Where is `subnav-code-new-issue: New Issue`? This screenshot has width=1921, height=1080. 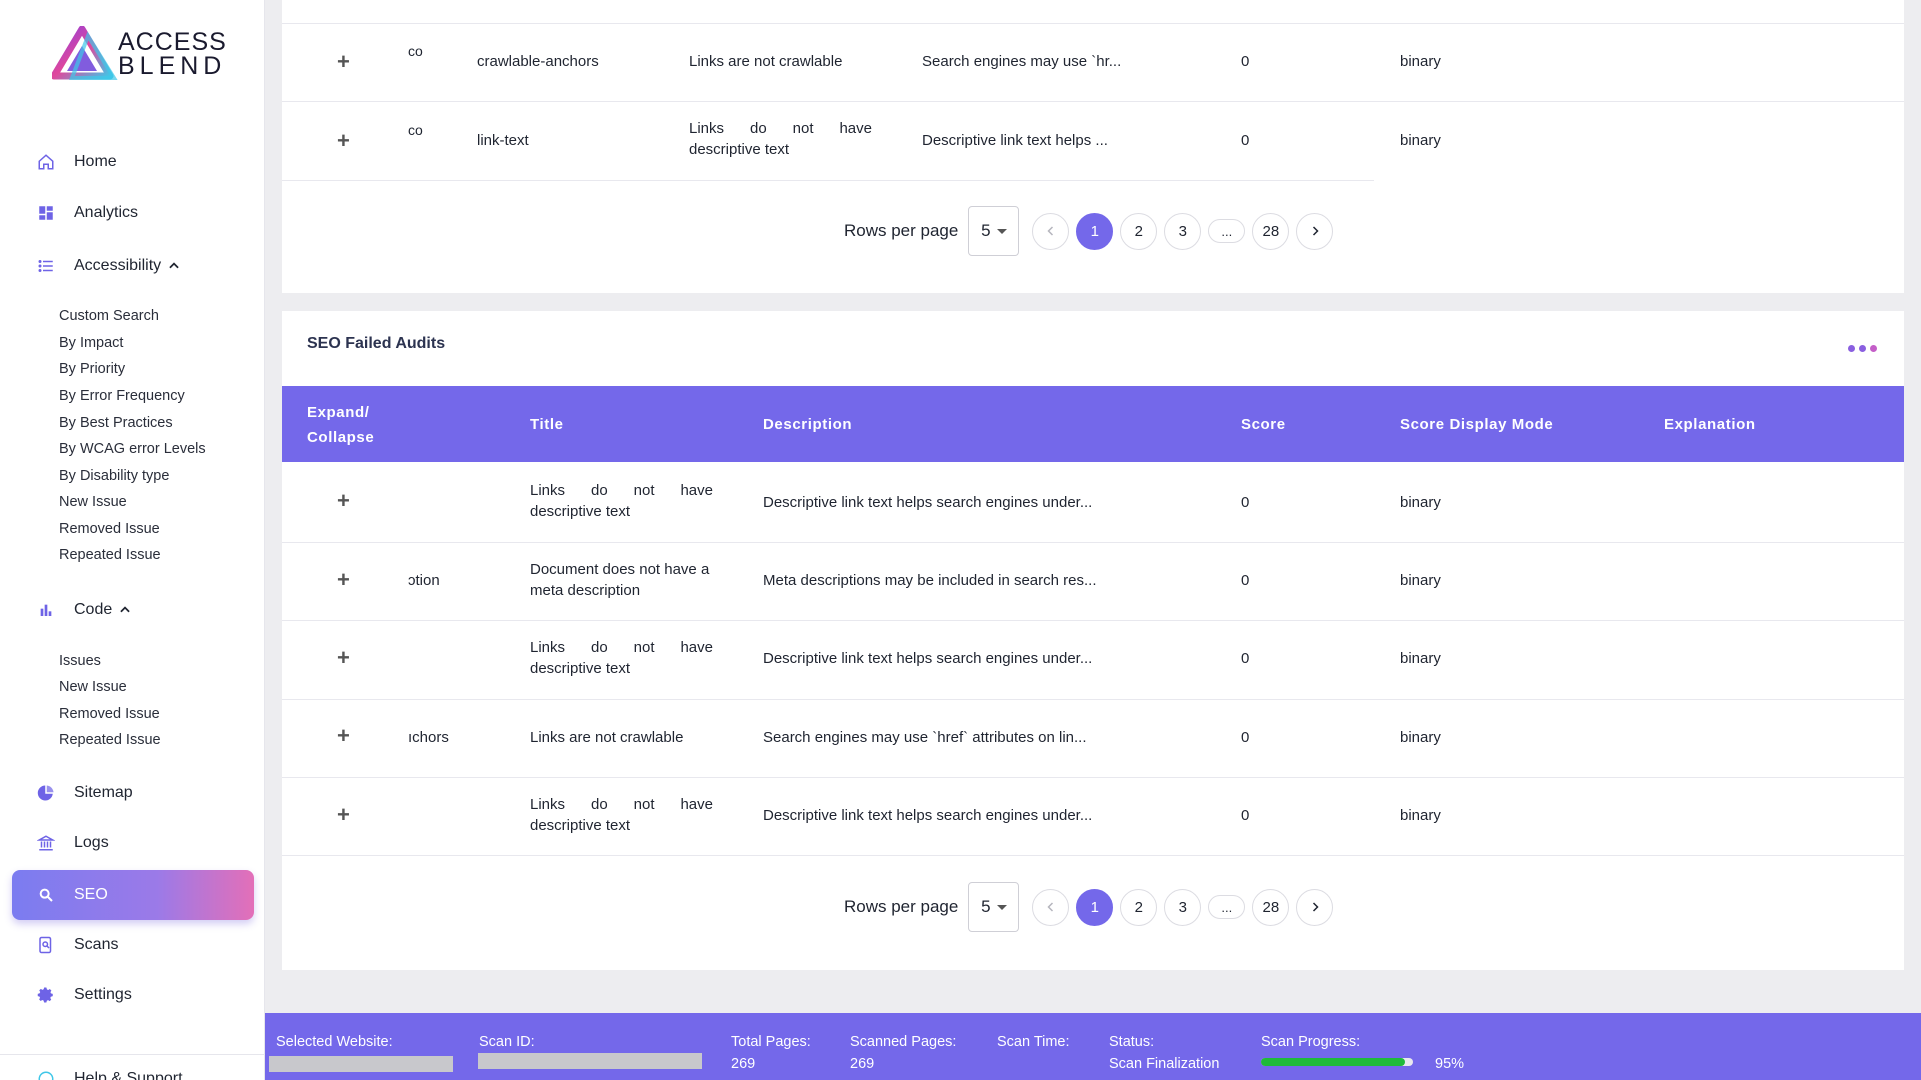
subnav-code-new-issue: New Issue is located at coordinates (93, 687).